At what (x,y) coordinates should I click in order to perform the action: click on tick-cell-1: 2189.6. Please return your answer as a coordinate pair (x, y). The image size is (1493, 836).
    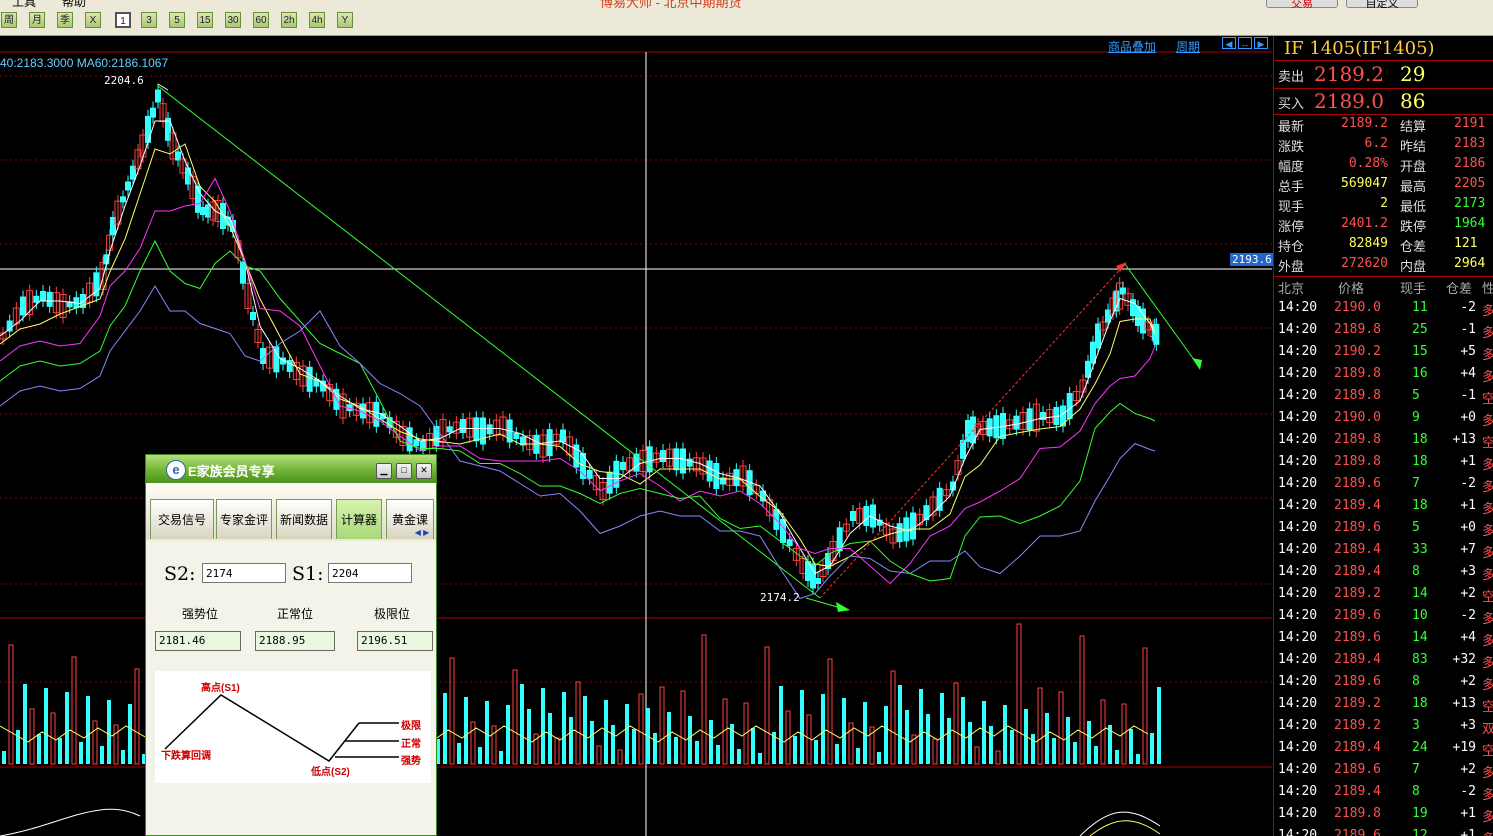
    Looking at the image, I should click on (1357, 769).